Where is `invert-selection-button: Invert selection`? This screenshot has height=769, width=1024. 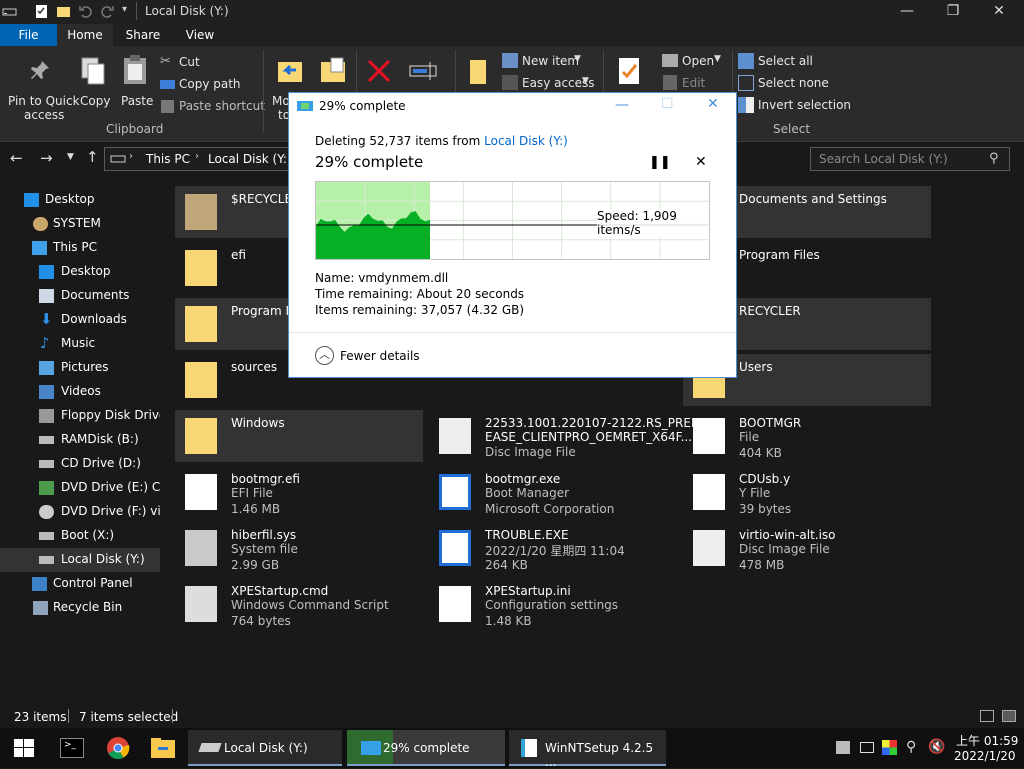
invert-selection-button: Invert selection is located at coordinates (794, 105).